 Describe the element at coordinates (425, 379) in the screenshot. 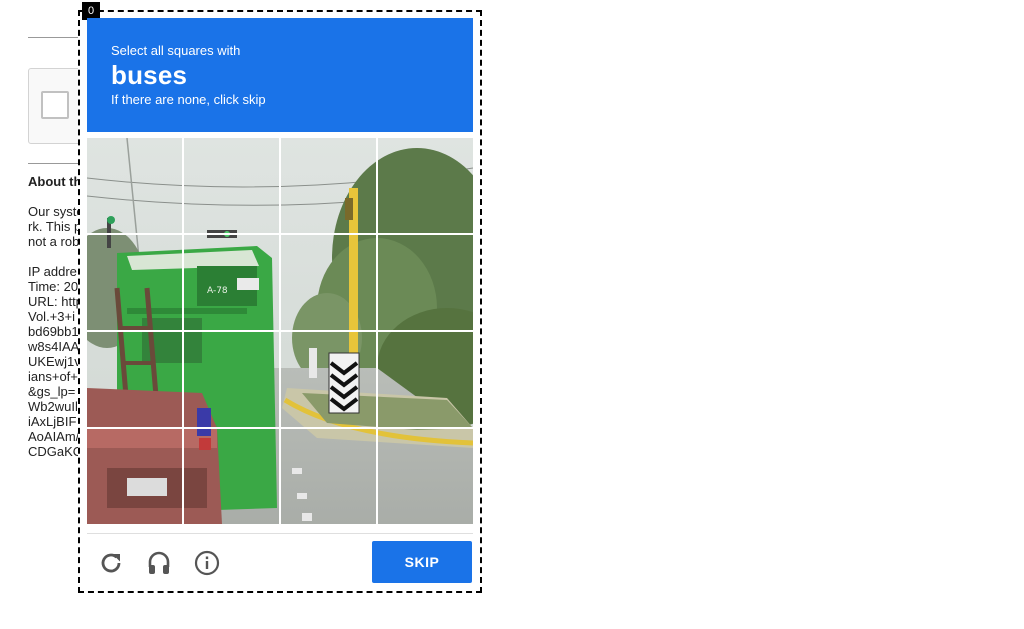

I see `grid-tile-r3-c4` at that location.